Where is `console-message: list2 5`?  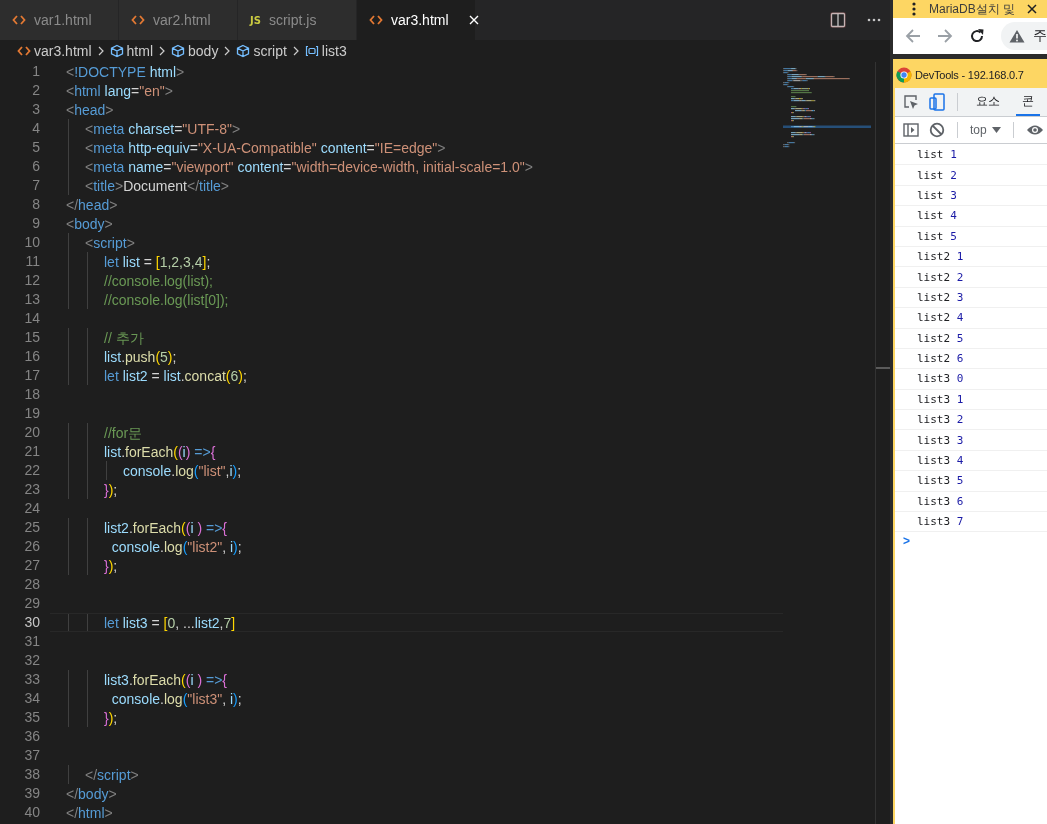 console-message: list2 5 is located at coordinates (940, 338).